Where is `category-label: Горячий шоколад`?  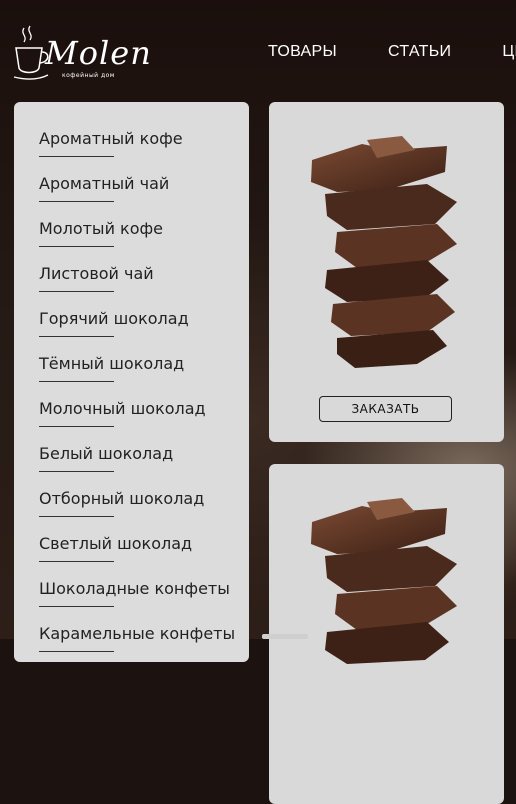
category-label: Горячий шоколад is located at coordinates (114, 318).